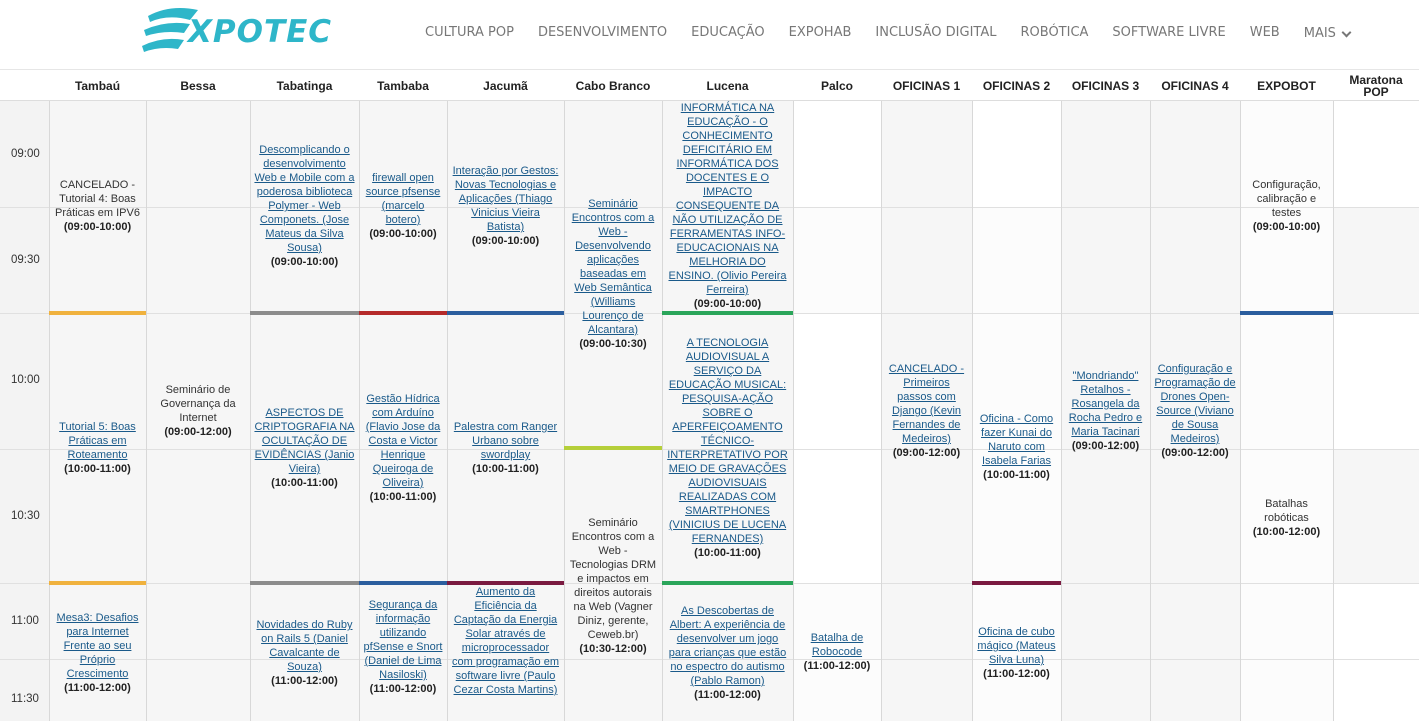  I want to click on session-time: (09:00-10:30), so click(613, 343).